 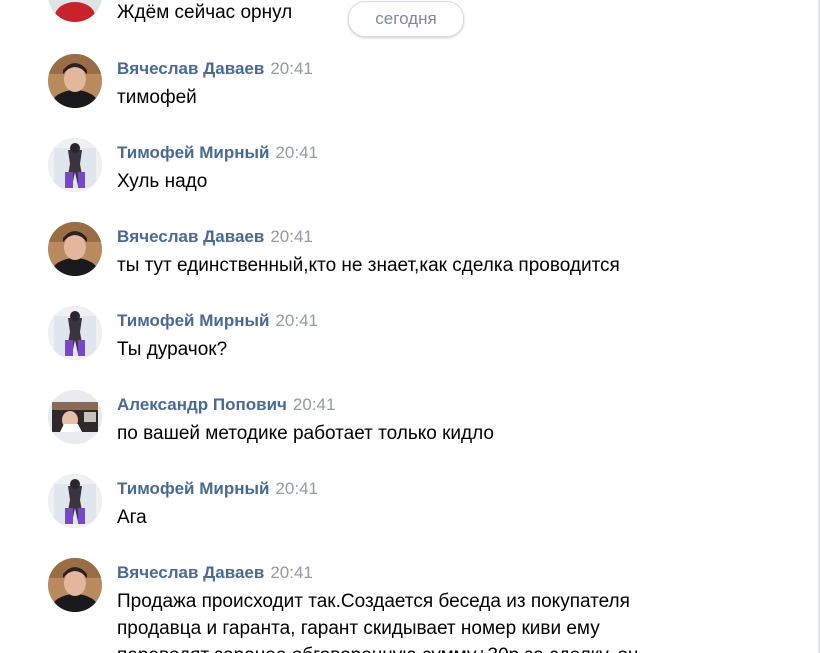 What do you see at coordinates (306, 433) in the screenshot?
I see `message-text: по вашей методике работает только кидло` at bounding box center [306, 433].